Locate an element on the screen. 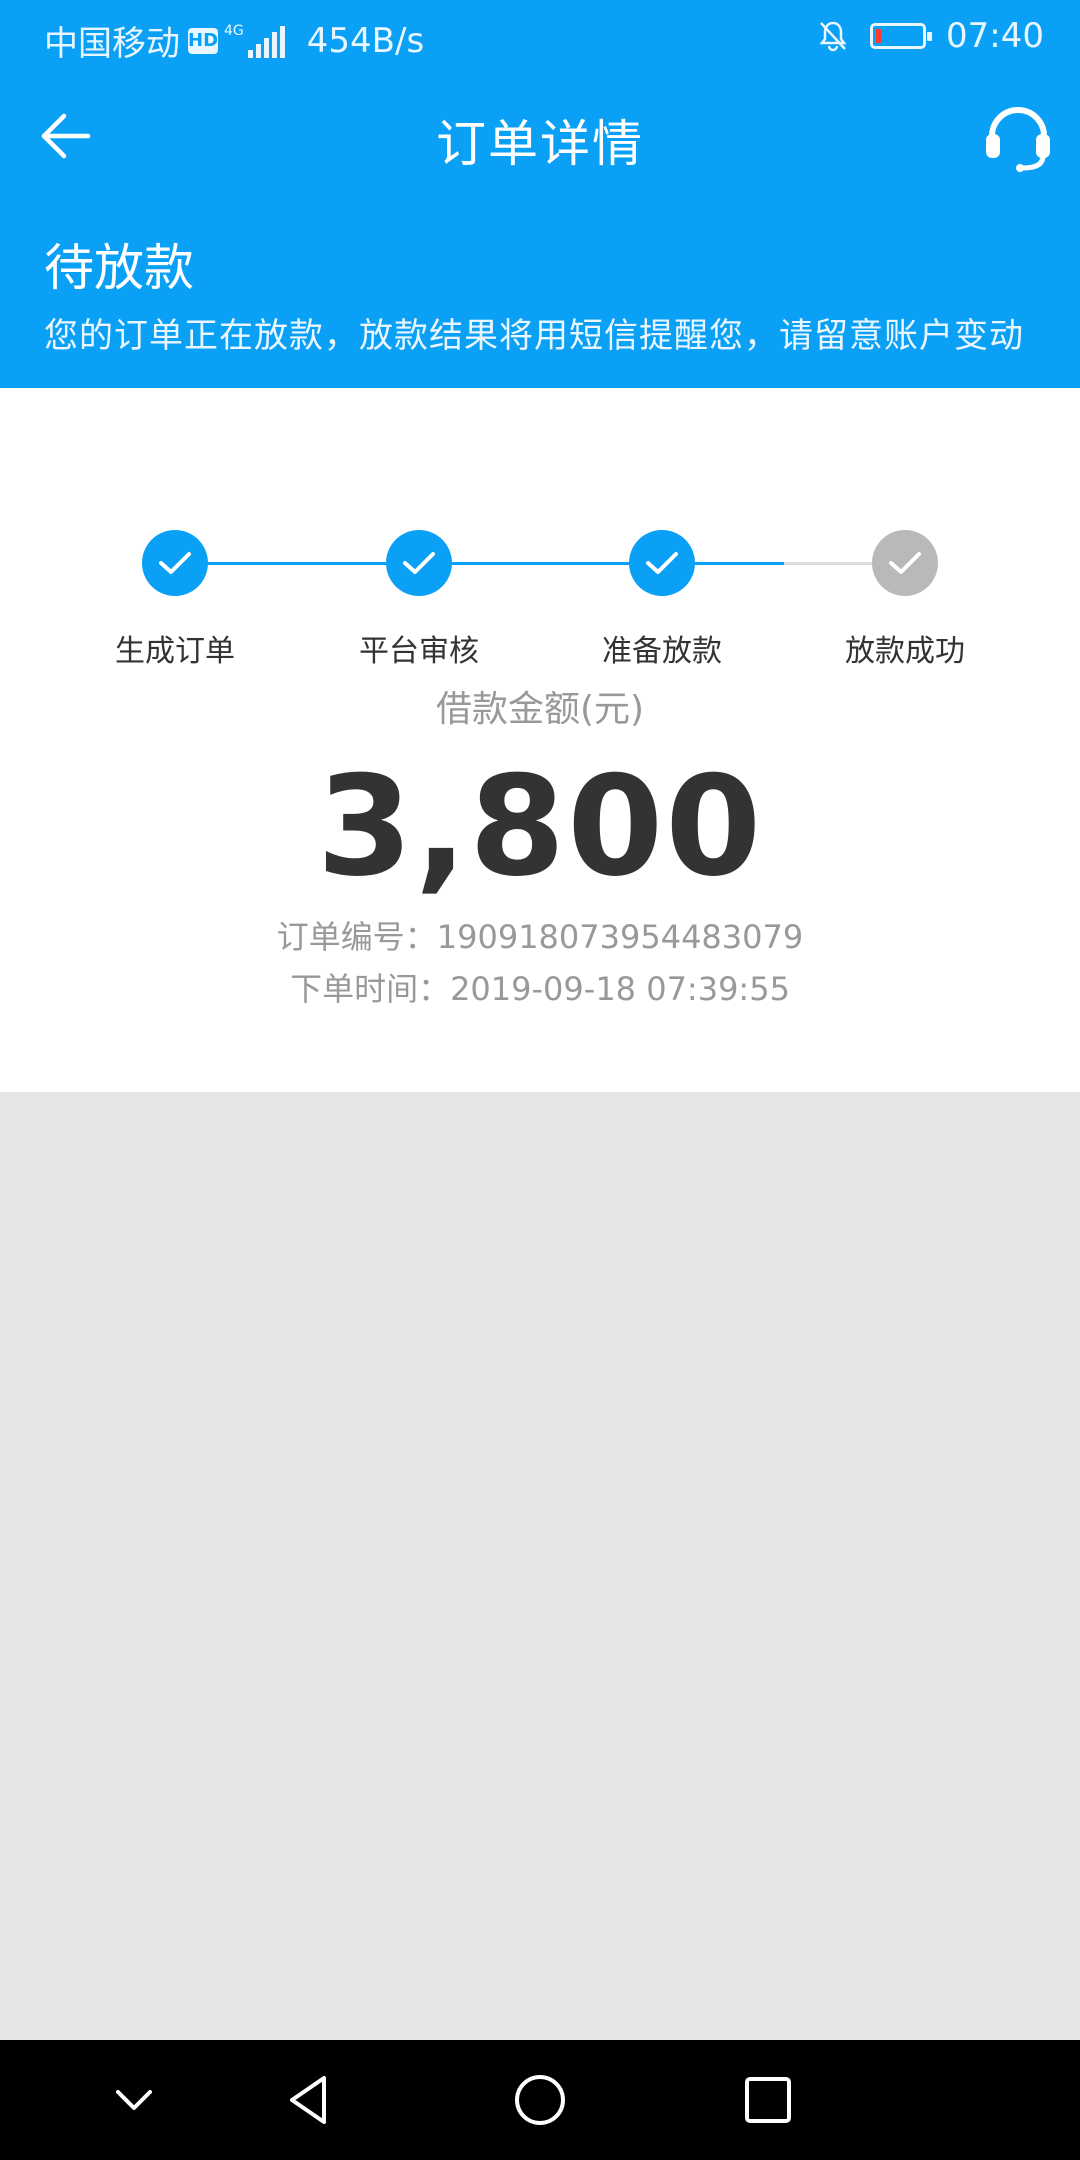 Image resolution: width=1080 pixels, height=2160 pixels. hd-badge: HD is located at coordinates (203, 40).